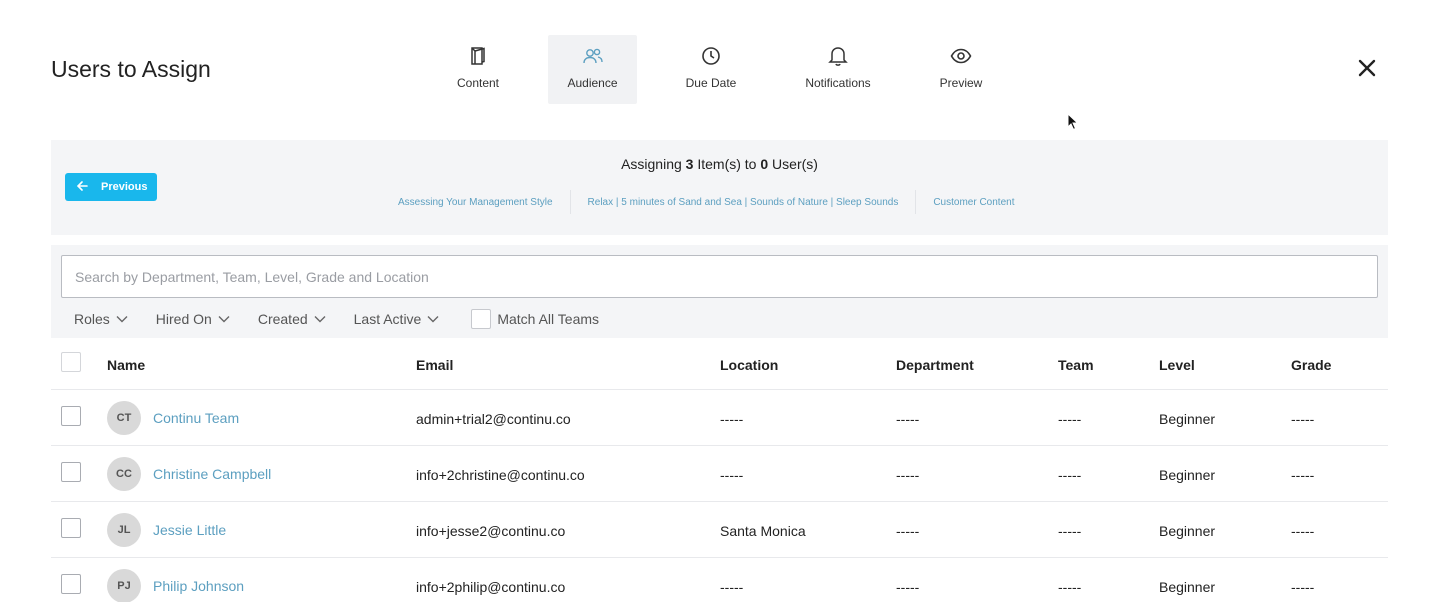 This screenshot has height=602, width=1438. I want to click on column-header-email: Email, so click(434, 365).